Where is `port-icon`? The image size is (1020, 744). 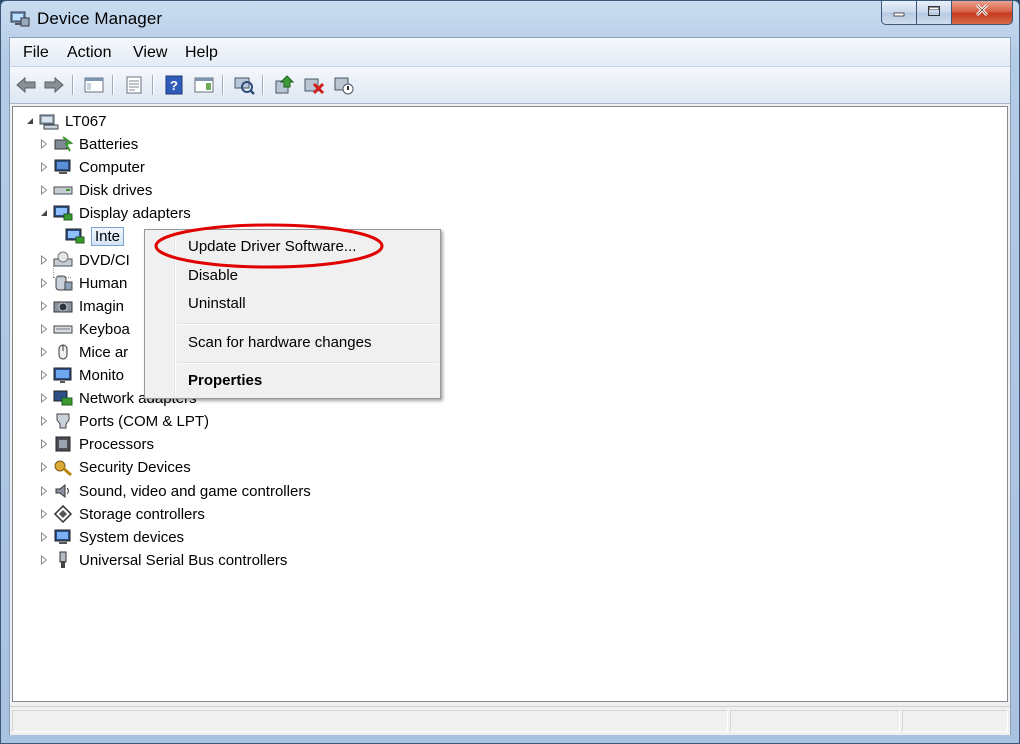 port-icon is located at coordinates (63, 421).